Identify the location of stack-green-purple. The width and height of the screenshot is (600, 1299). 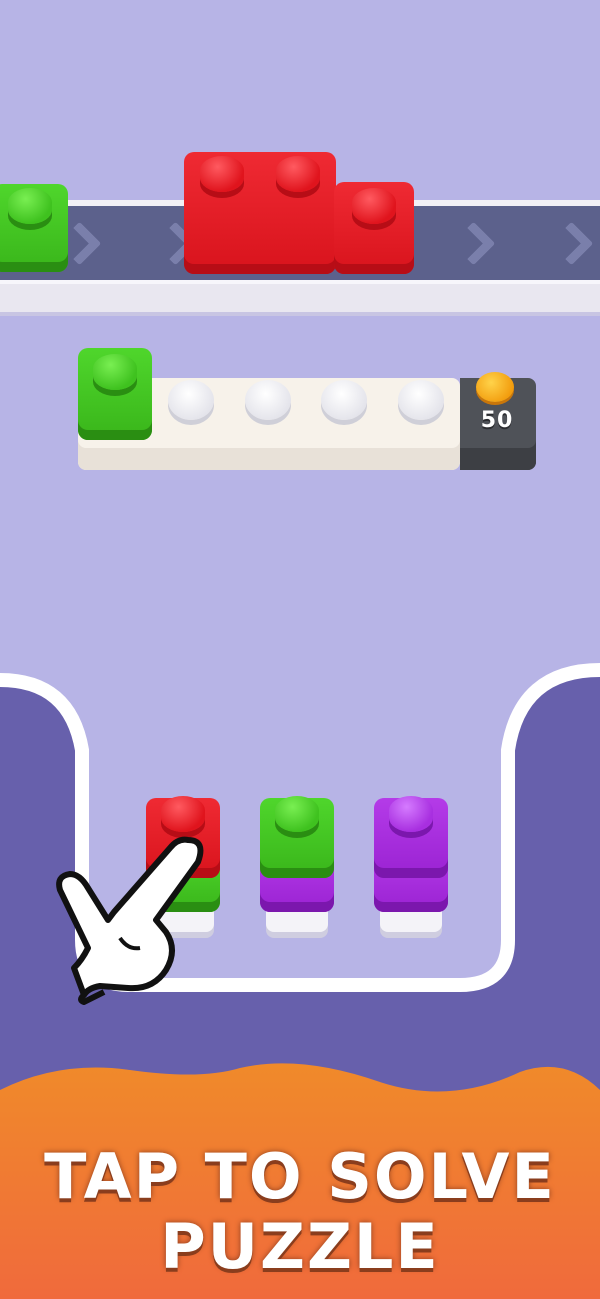
(298, 867).